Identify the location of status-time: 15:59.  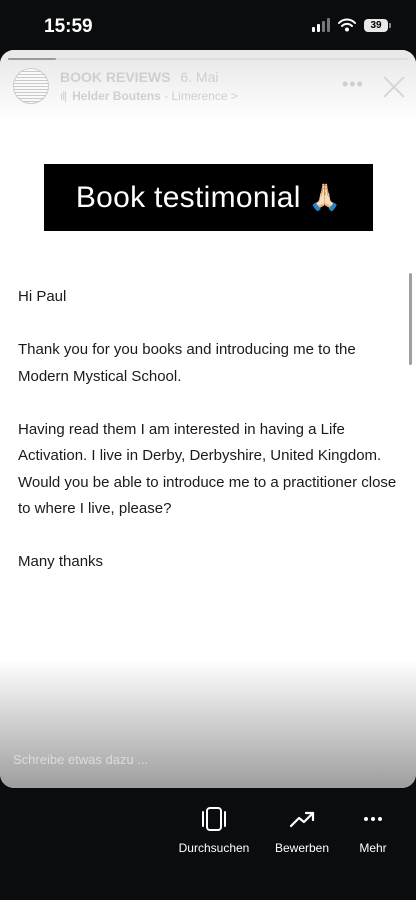
(68, 26).